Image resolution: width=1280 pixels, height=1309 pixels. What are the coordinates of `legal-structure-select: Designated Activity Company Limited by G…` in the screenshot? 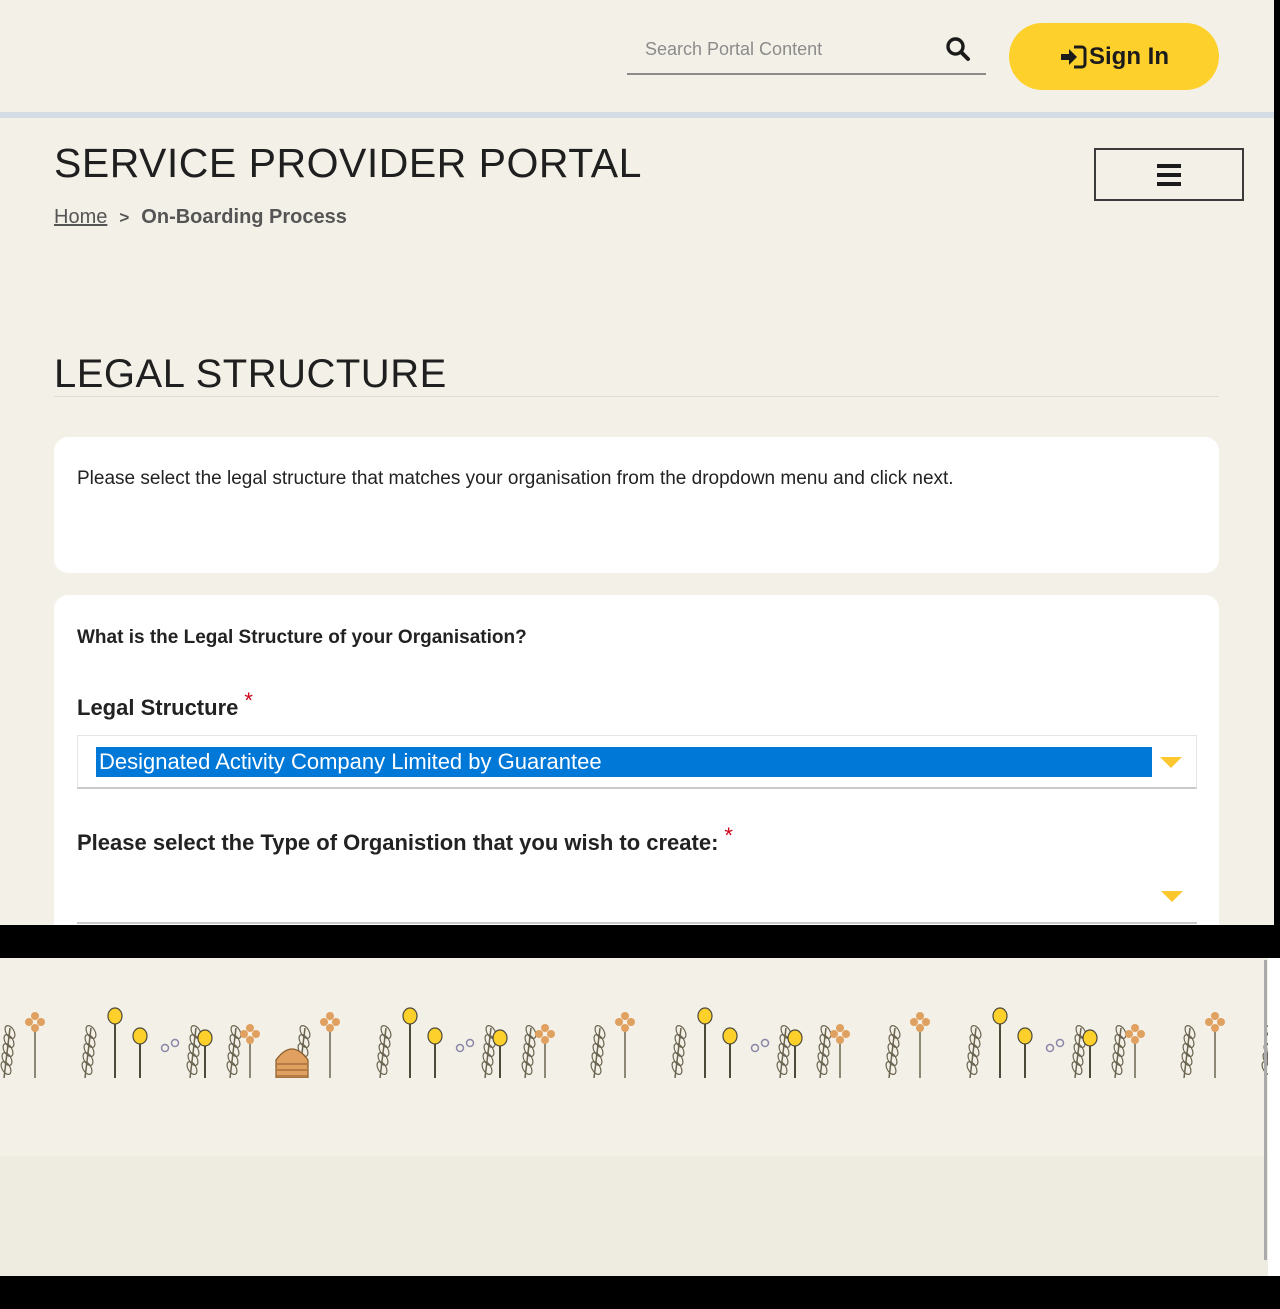 It's located at (637, 762).